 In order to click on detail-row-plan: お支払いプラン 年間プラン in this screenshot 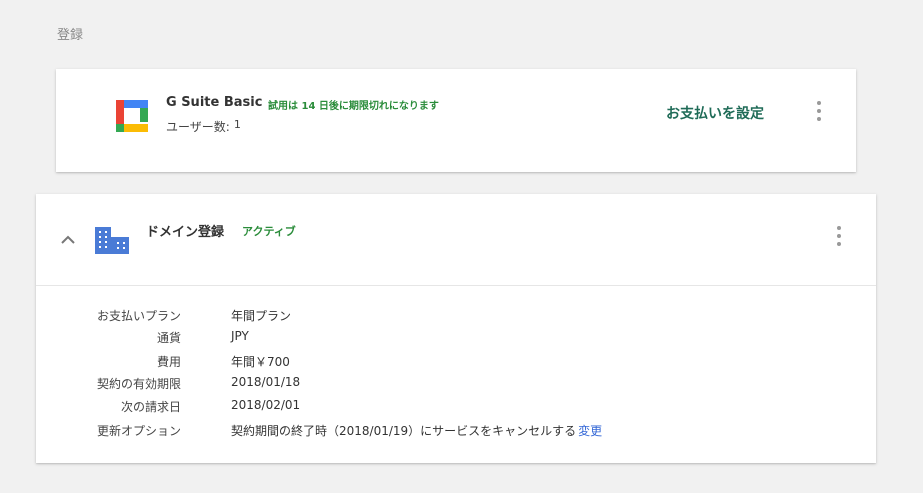, I will do `click(436, 317)`.